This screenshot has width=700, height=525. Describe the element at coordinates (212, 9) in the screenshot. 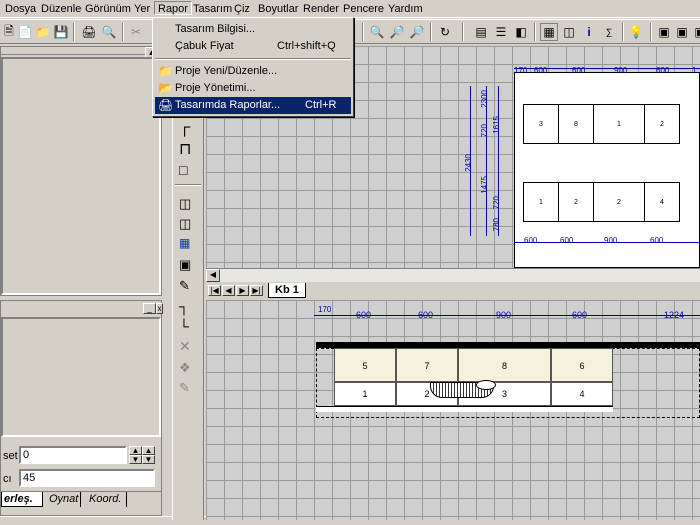

I see `menu-tasarim: Tasarım` at that location.